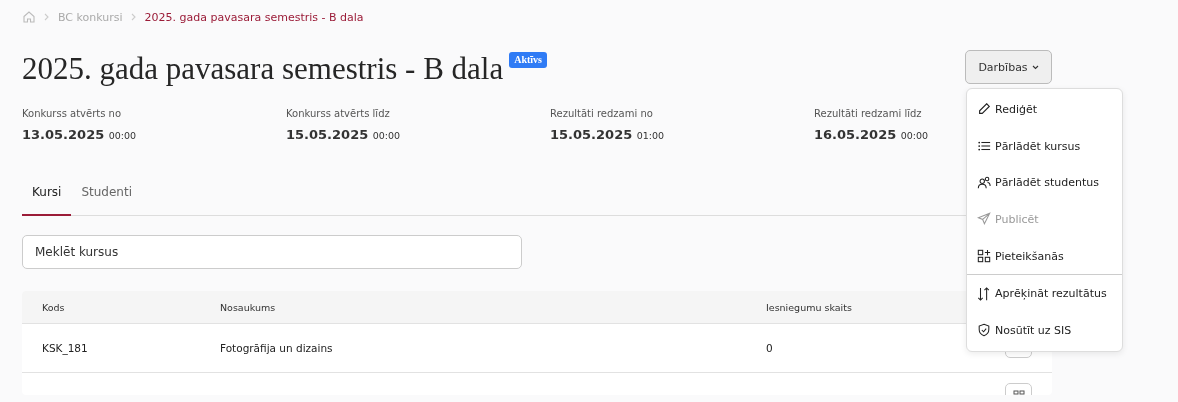 The width and height of the screenshot is (1178, 402). What do you see at coordinates (528, 60) in the screenshot?
I see `status-badge: Aktīvs` at bounding box center [528, 60].